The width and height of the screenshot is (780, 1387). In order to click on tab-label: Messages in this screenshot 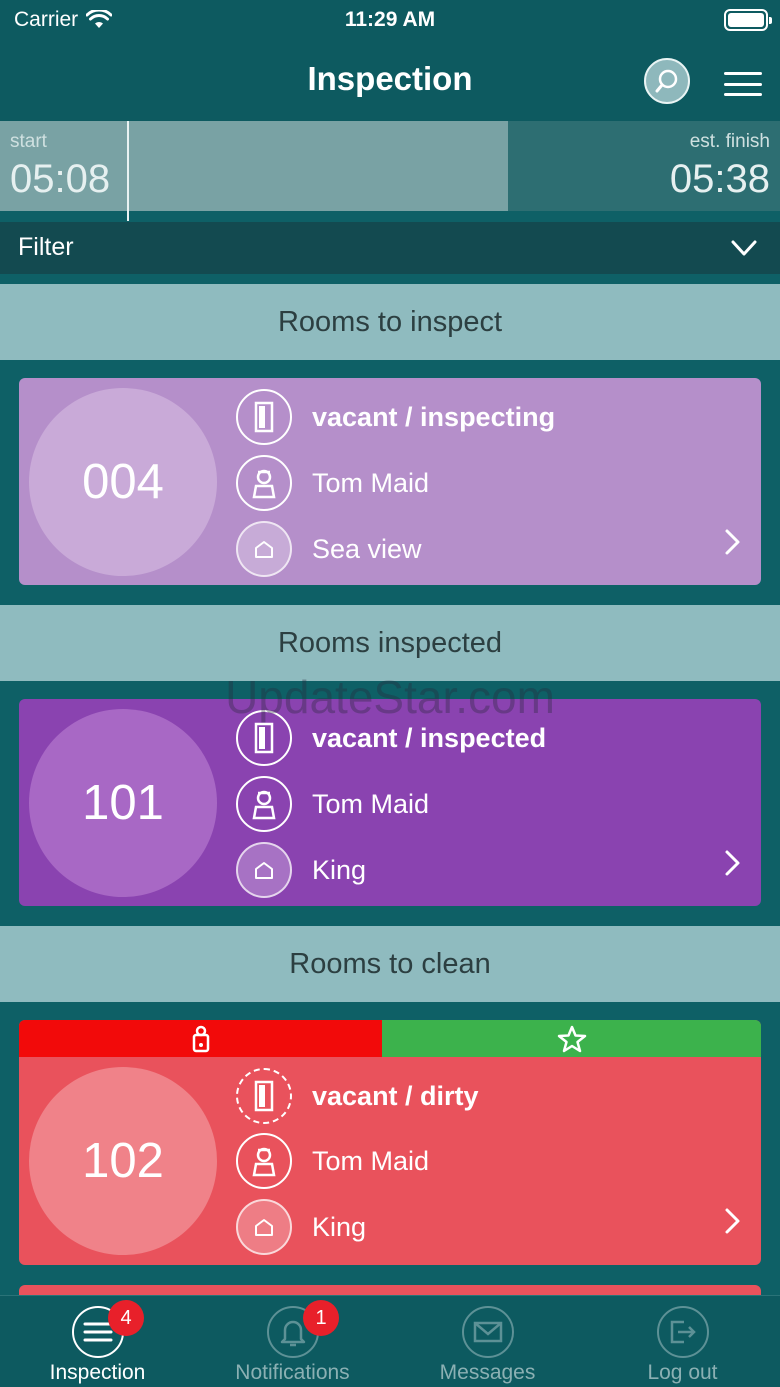, I will do `click(487, 1372)`.